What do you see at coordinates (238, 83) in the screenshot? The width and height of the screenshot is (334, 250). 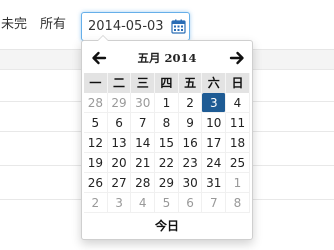 I see `weekday-header: 日` at bounding box center [238, 83].